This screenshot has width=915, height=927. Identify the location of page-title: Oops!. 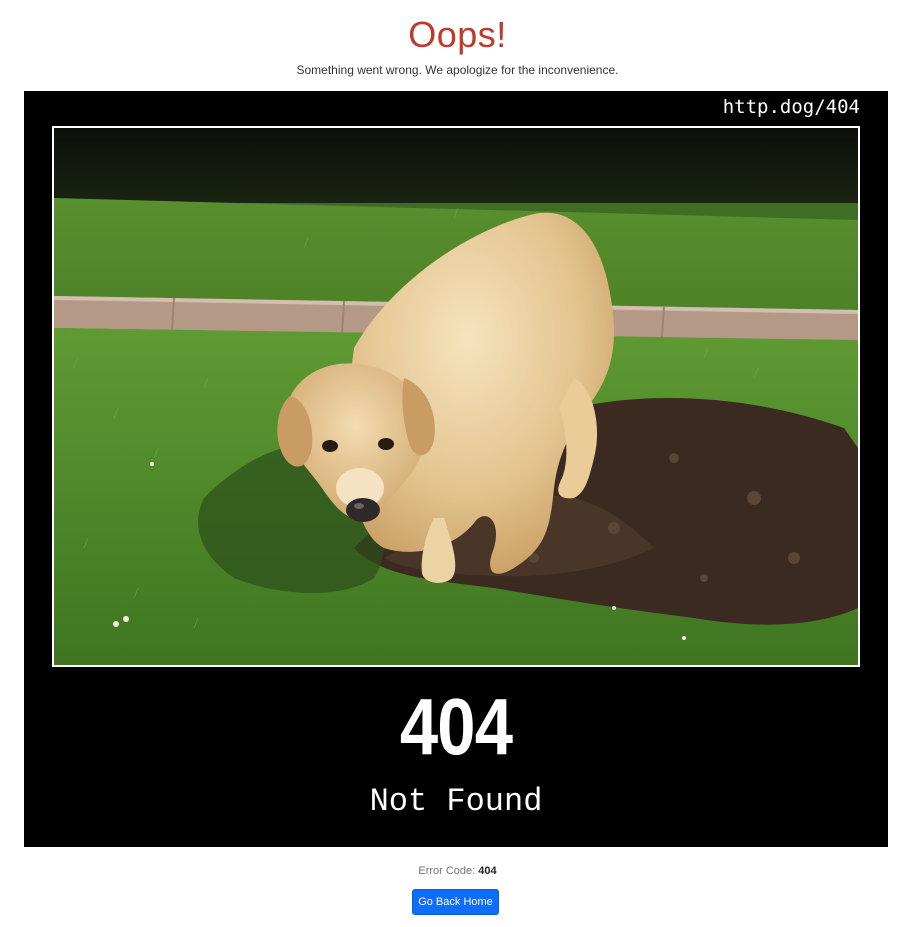
(457, 34).